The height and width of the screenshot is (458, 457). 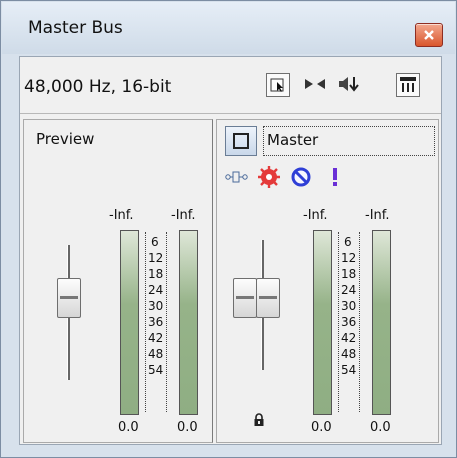 I want to click on alert-button, so click(x=335, y=177).